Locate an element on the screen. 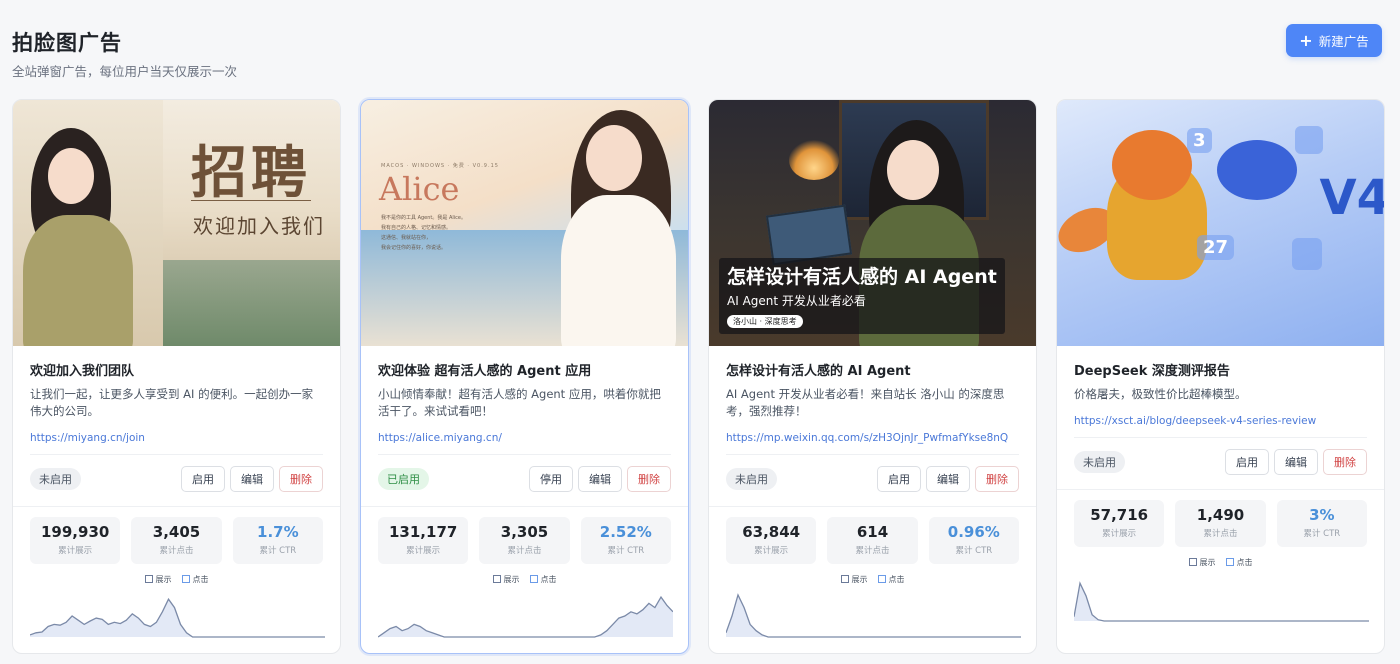 The image size is (1400, 664). cover-tag: 洛小山 · 深度思考 is located at coordinates (765, 321).